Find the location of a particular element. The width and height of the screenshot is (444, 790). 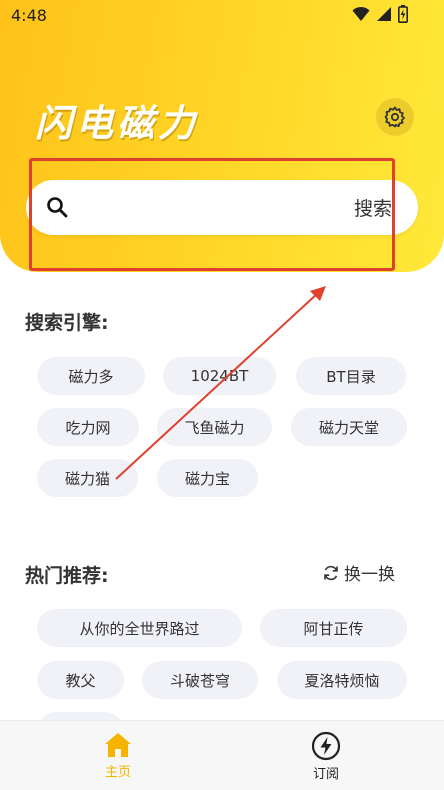

hot-chip: 教父 is located at coordinates (80, 680).